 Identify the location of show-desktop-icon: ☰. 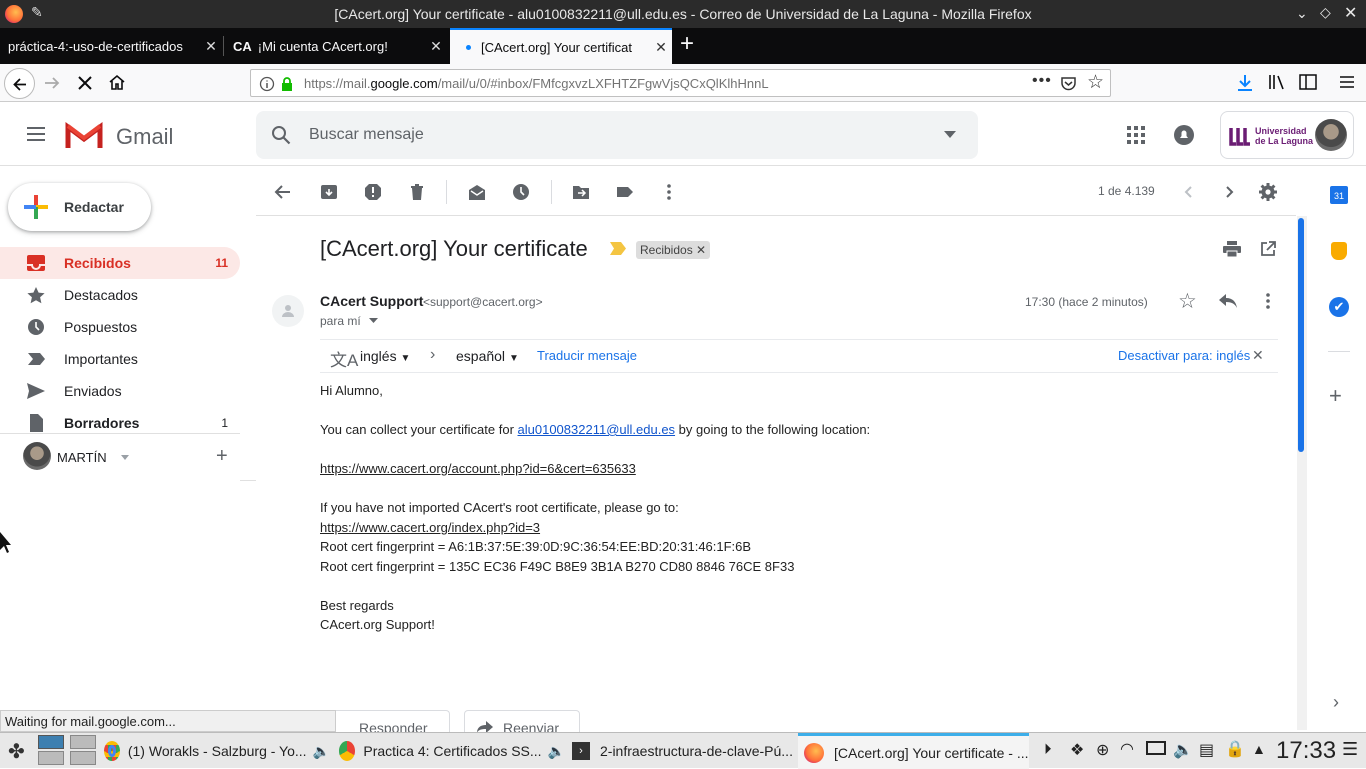
(1350, 749).